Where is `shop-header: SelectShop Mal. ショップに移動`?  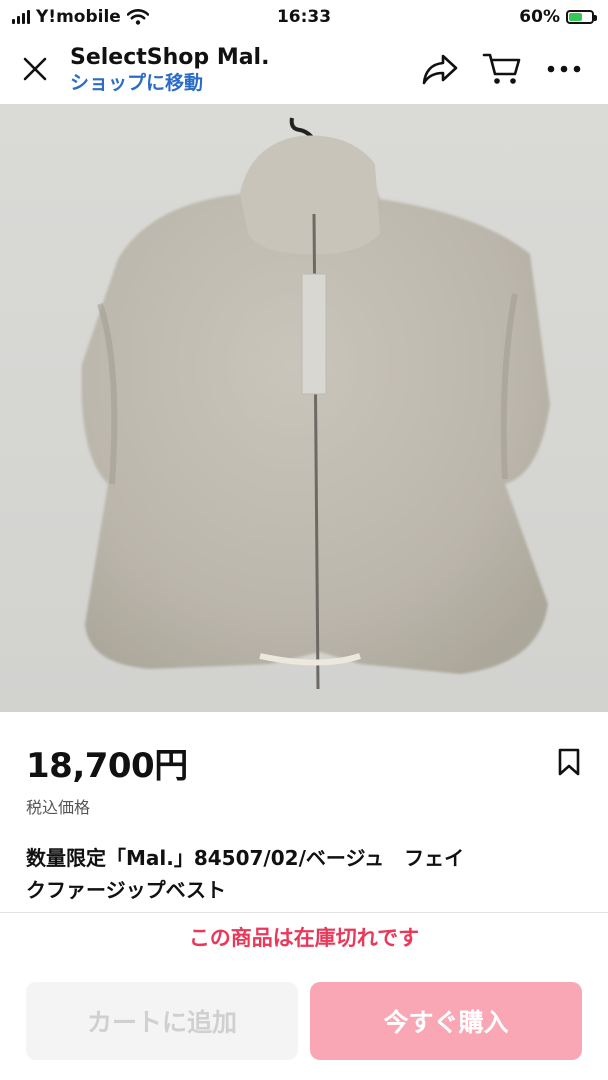
shop-header: SelectShop Mal. ショップに移動 is located at coordinates (304, 69).